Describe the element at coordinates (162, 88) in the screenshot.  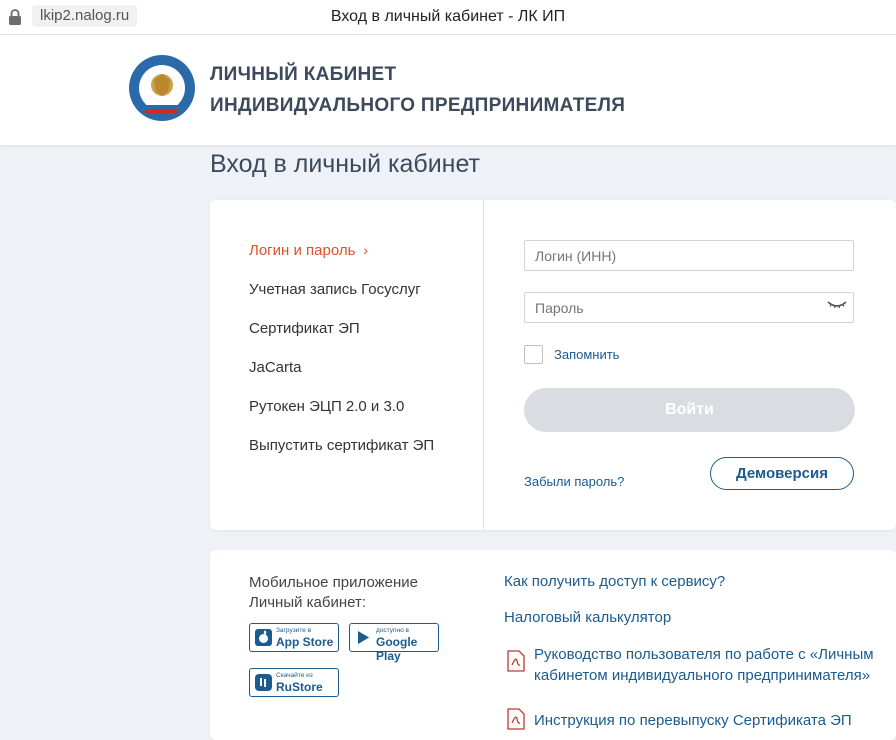
I see `fns-emblem-logo` at that location.